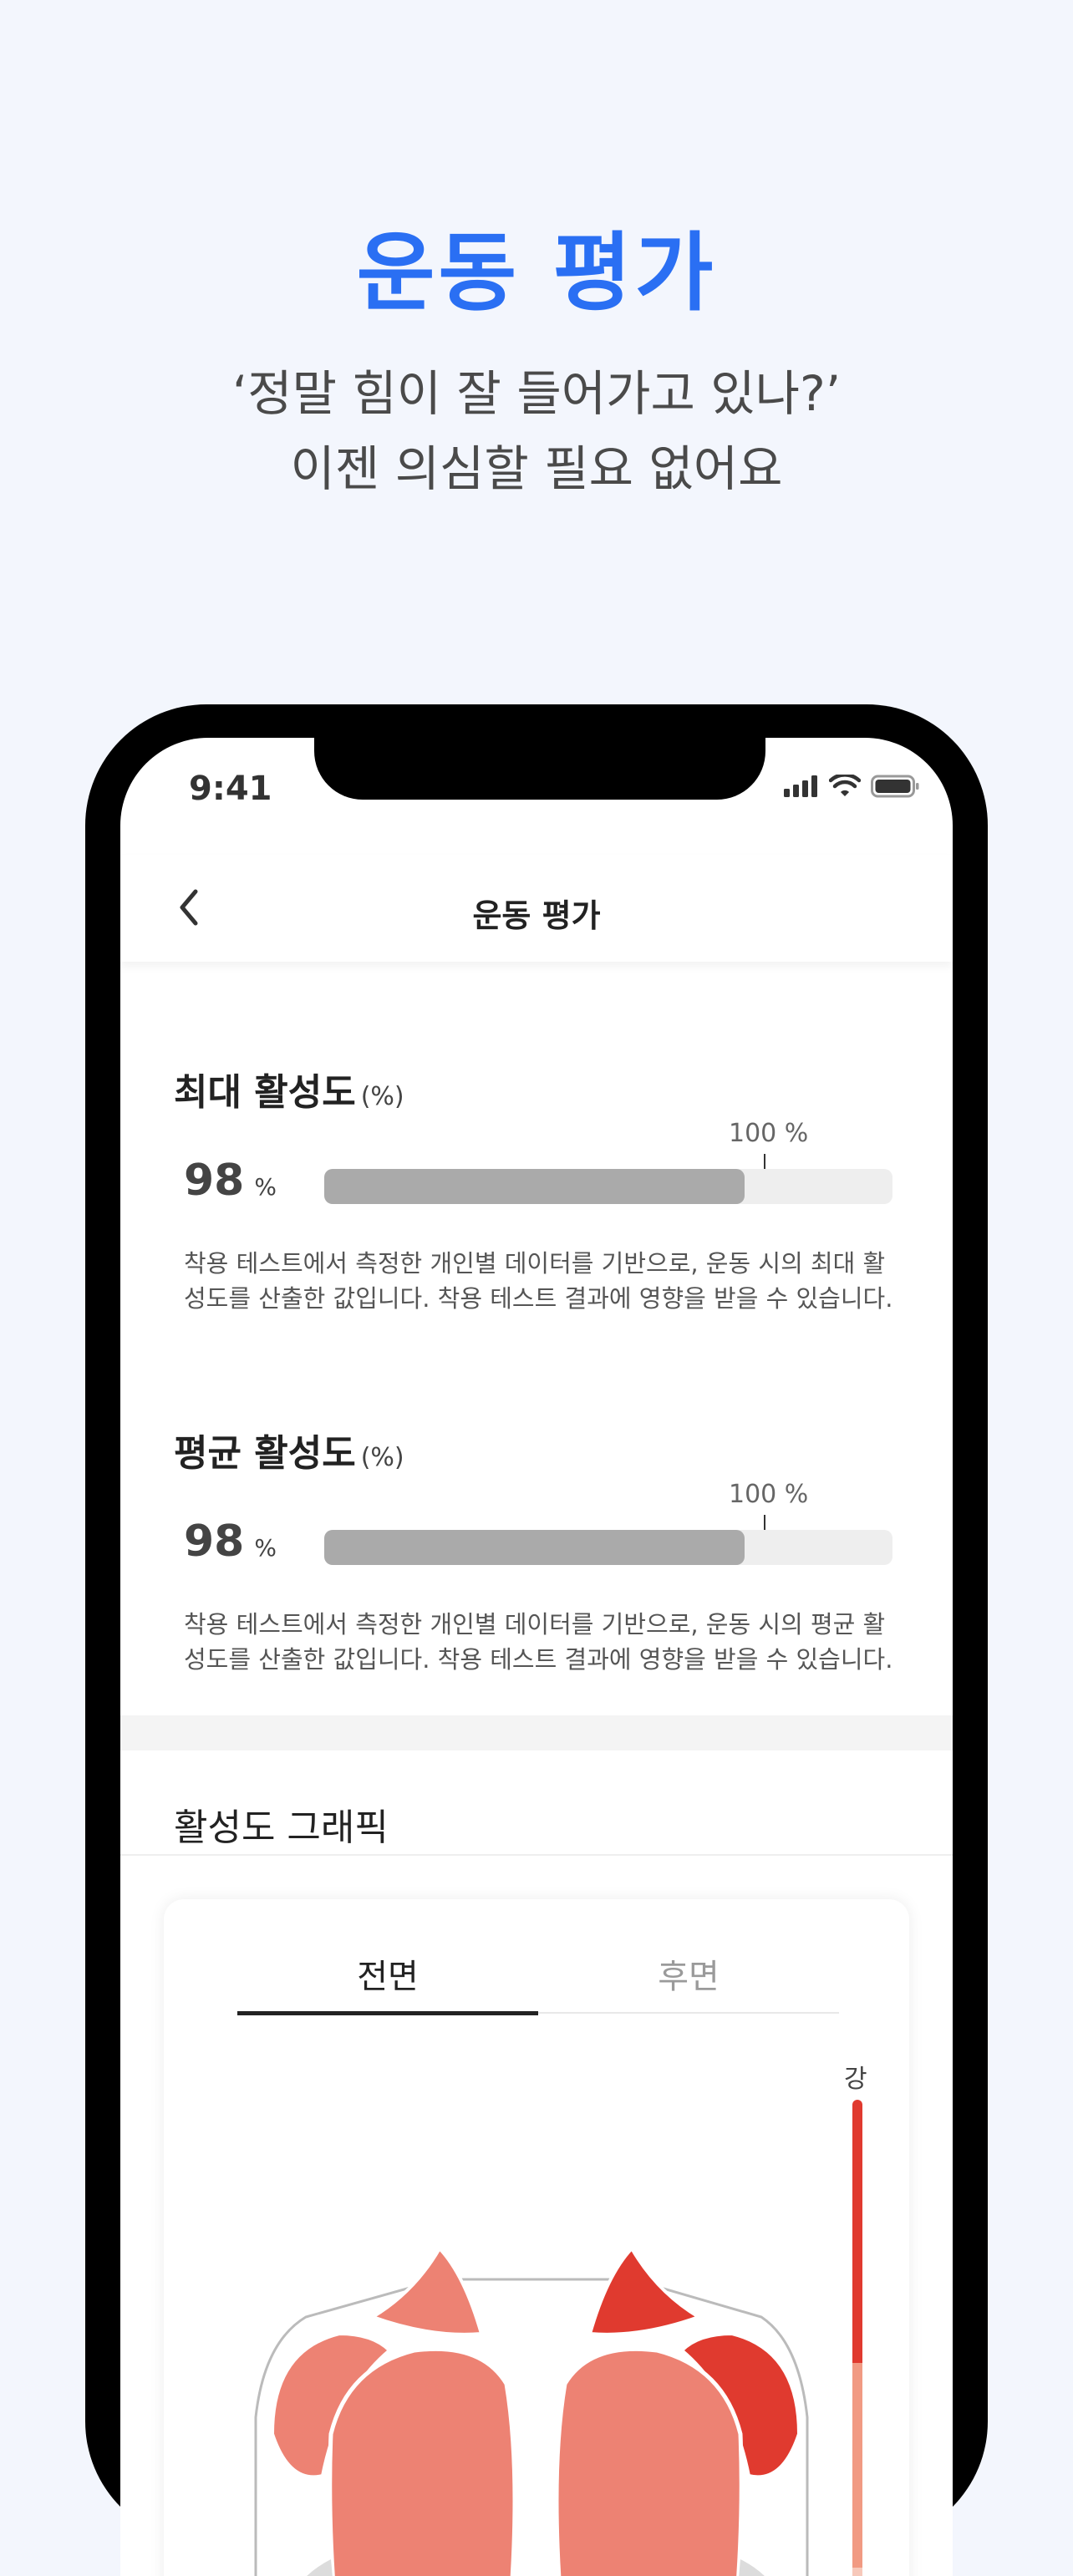 The height and width of the screenshot is (2576, 1073). Describe the element at coordinates (426, 2290) in the screenshot. I see `left-trap-muscle` at that location.